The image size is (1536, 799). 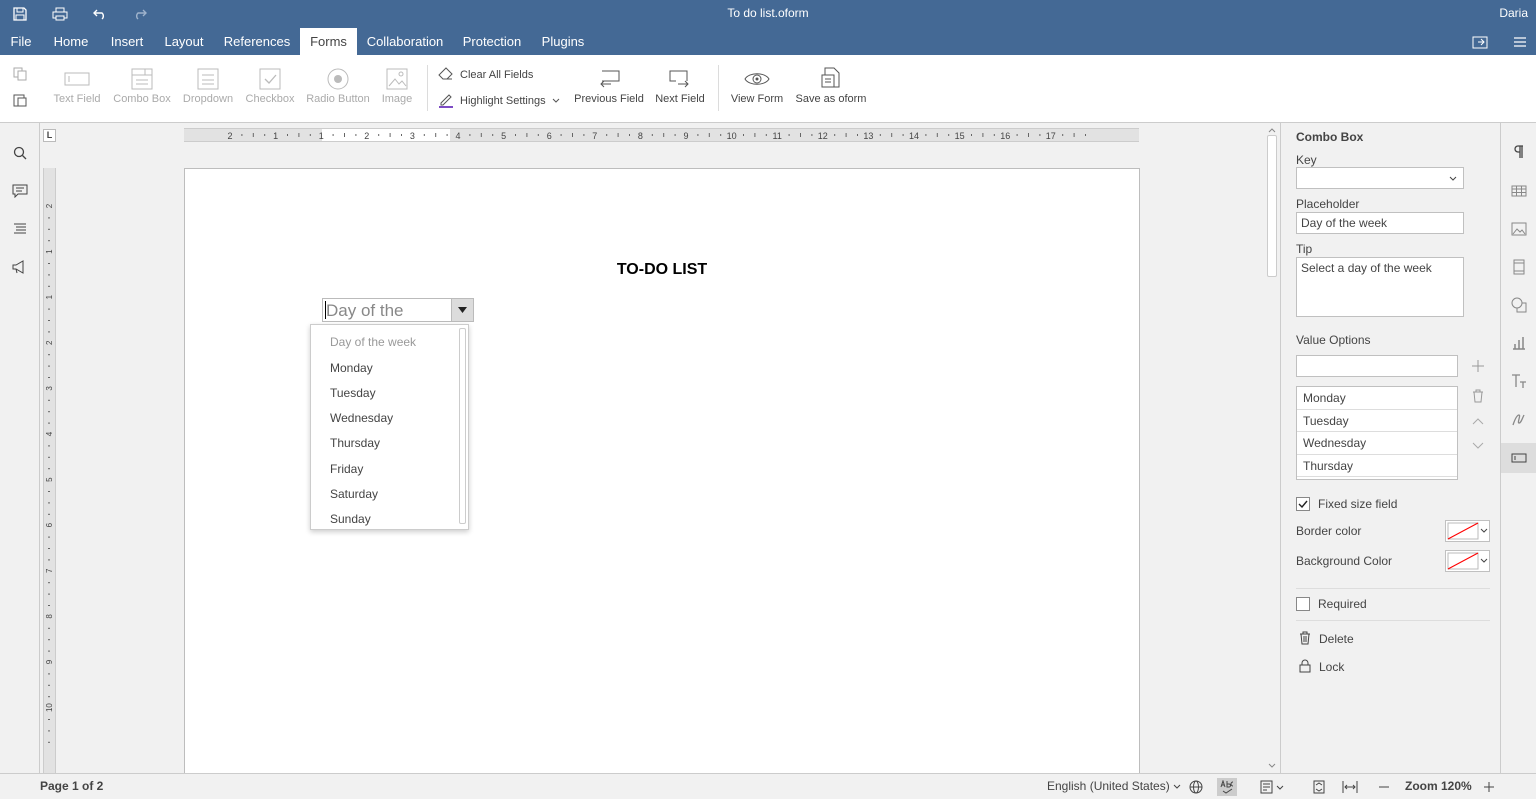 What do you see at coordinates (1331, 667) in the screenshot?
I see `lock-button: Lock` at bounding box center [1331, 667].